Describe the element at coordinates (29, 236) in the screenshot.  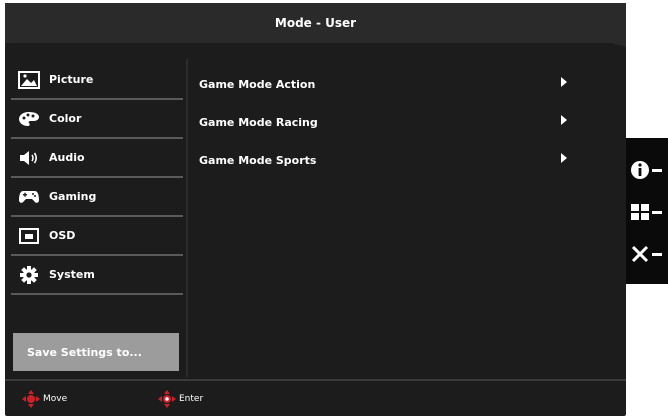
I see `osd-window-icon` at that location.